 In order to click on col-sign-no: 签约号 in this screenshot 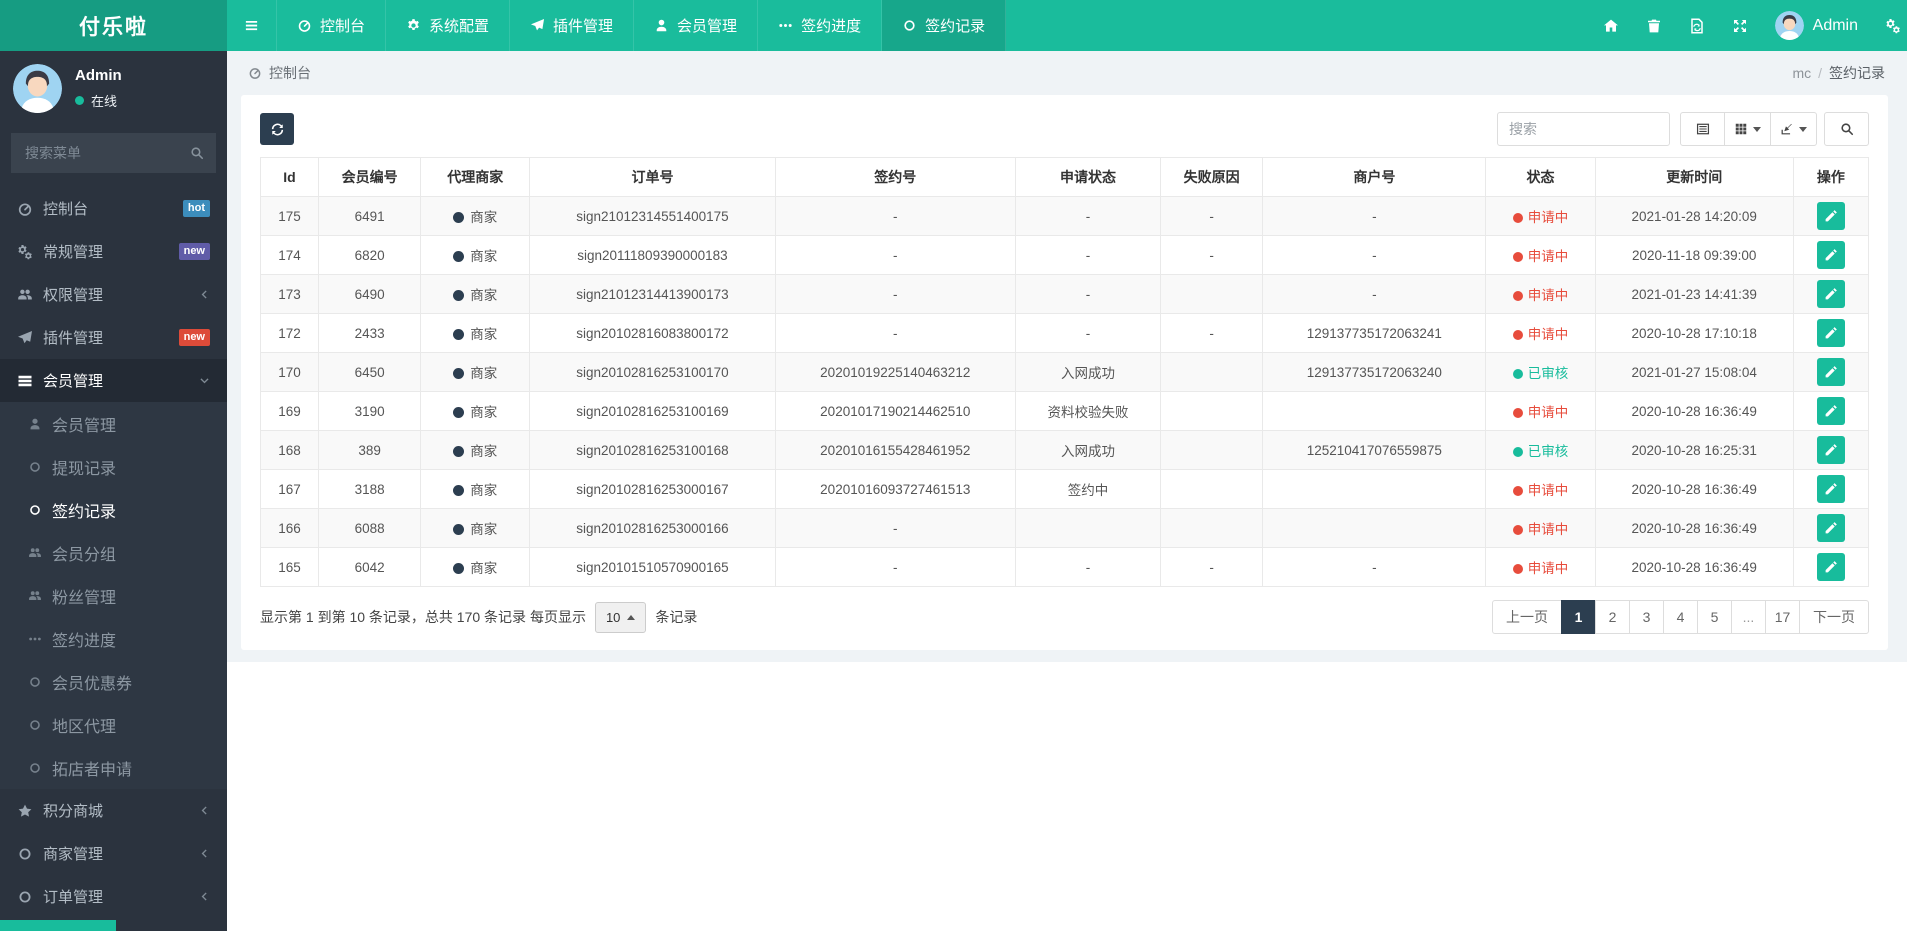, I will do `click(895, 177)`.